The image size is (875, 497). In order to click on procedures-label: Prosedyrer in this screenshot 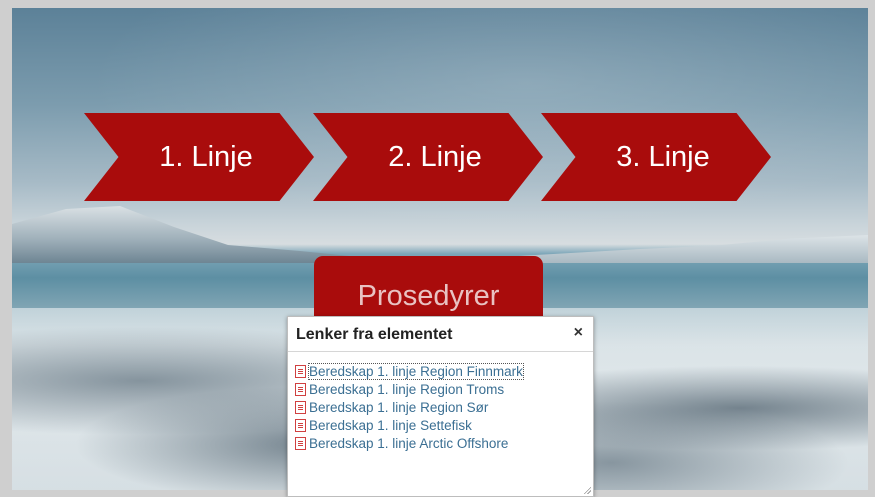, I will do `click(428, 296)`.